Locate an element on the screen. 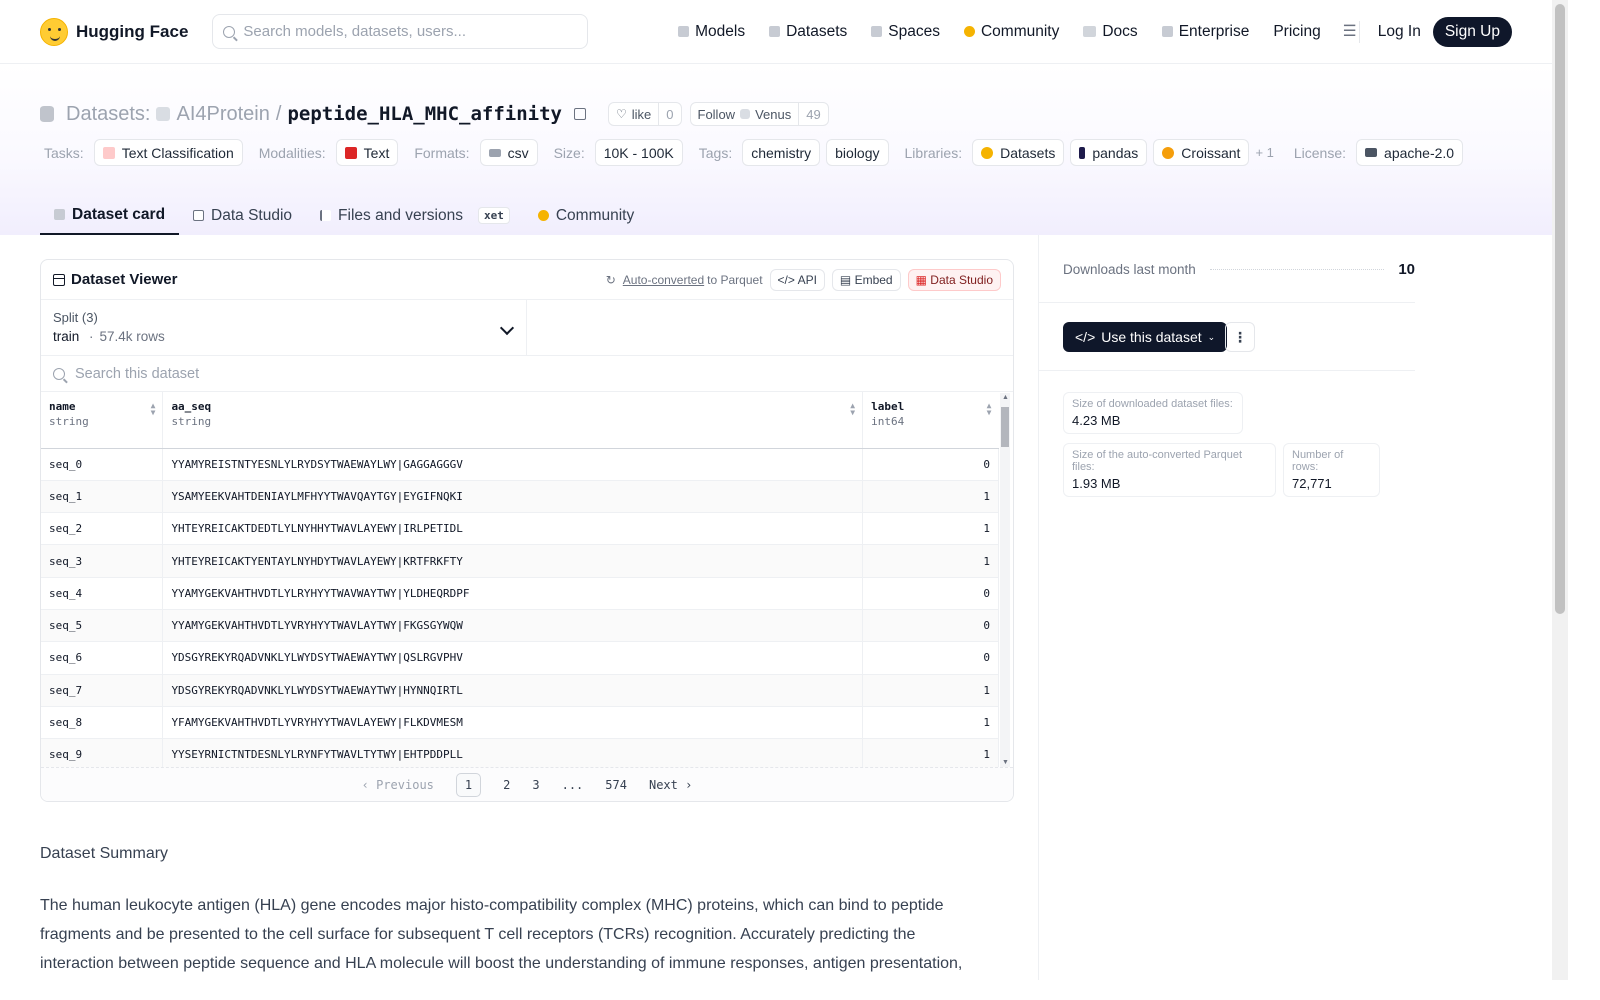  pagination-page-2: 2 is located at coordinates (506, 785).